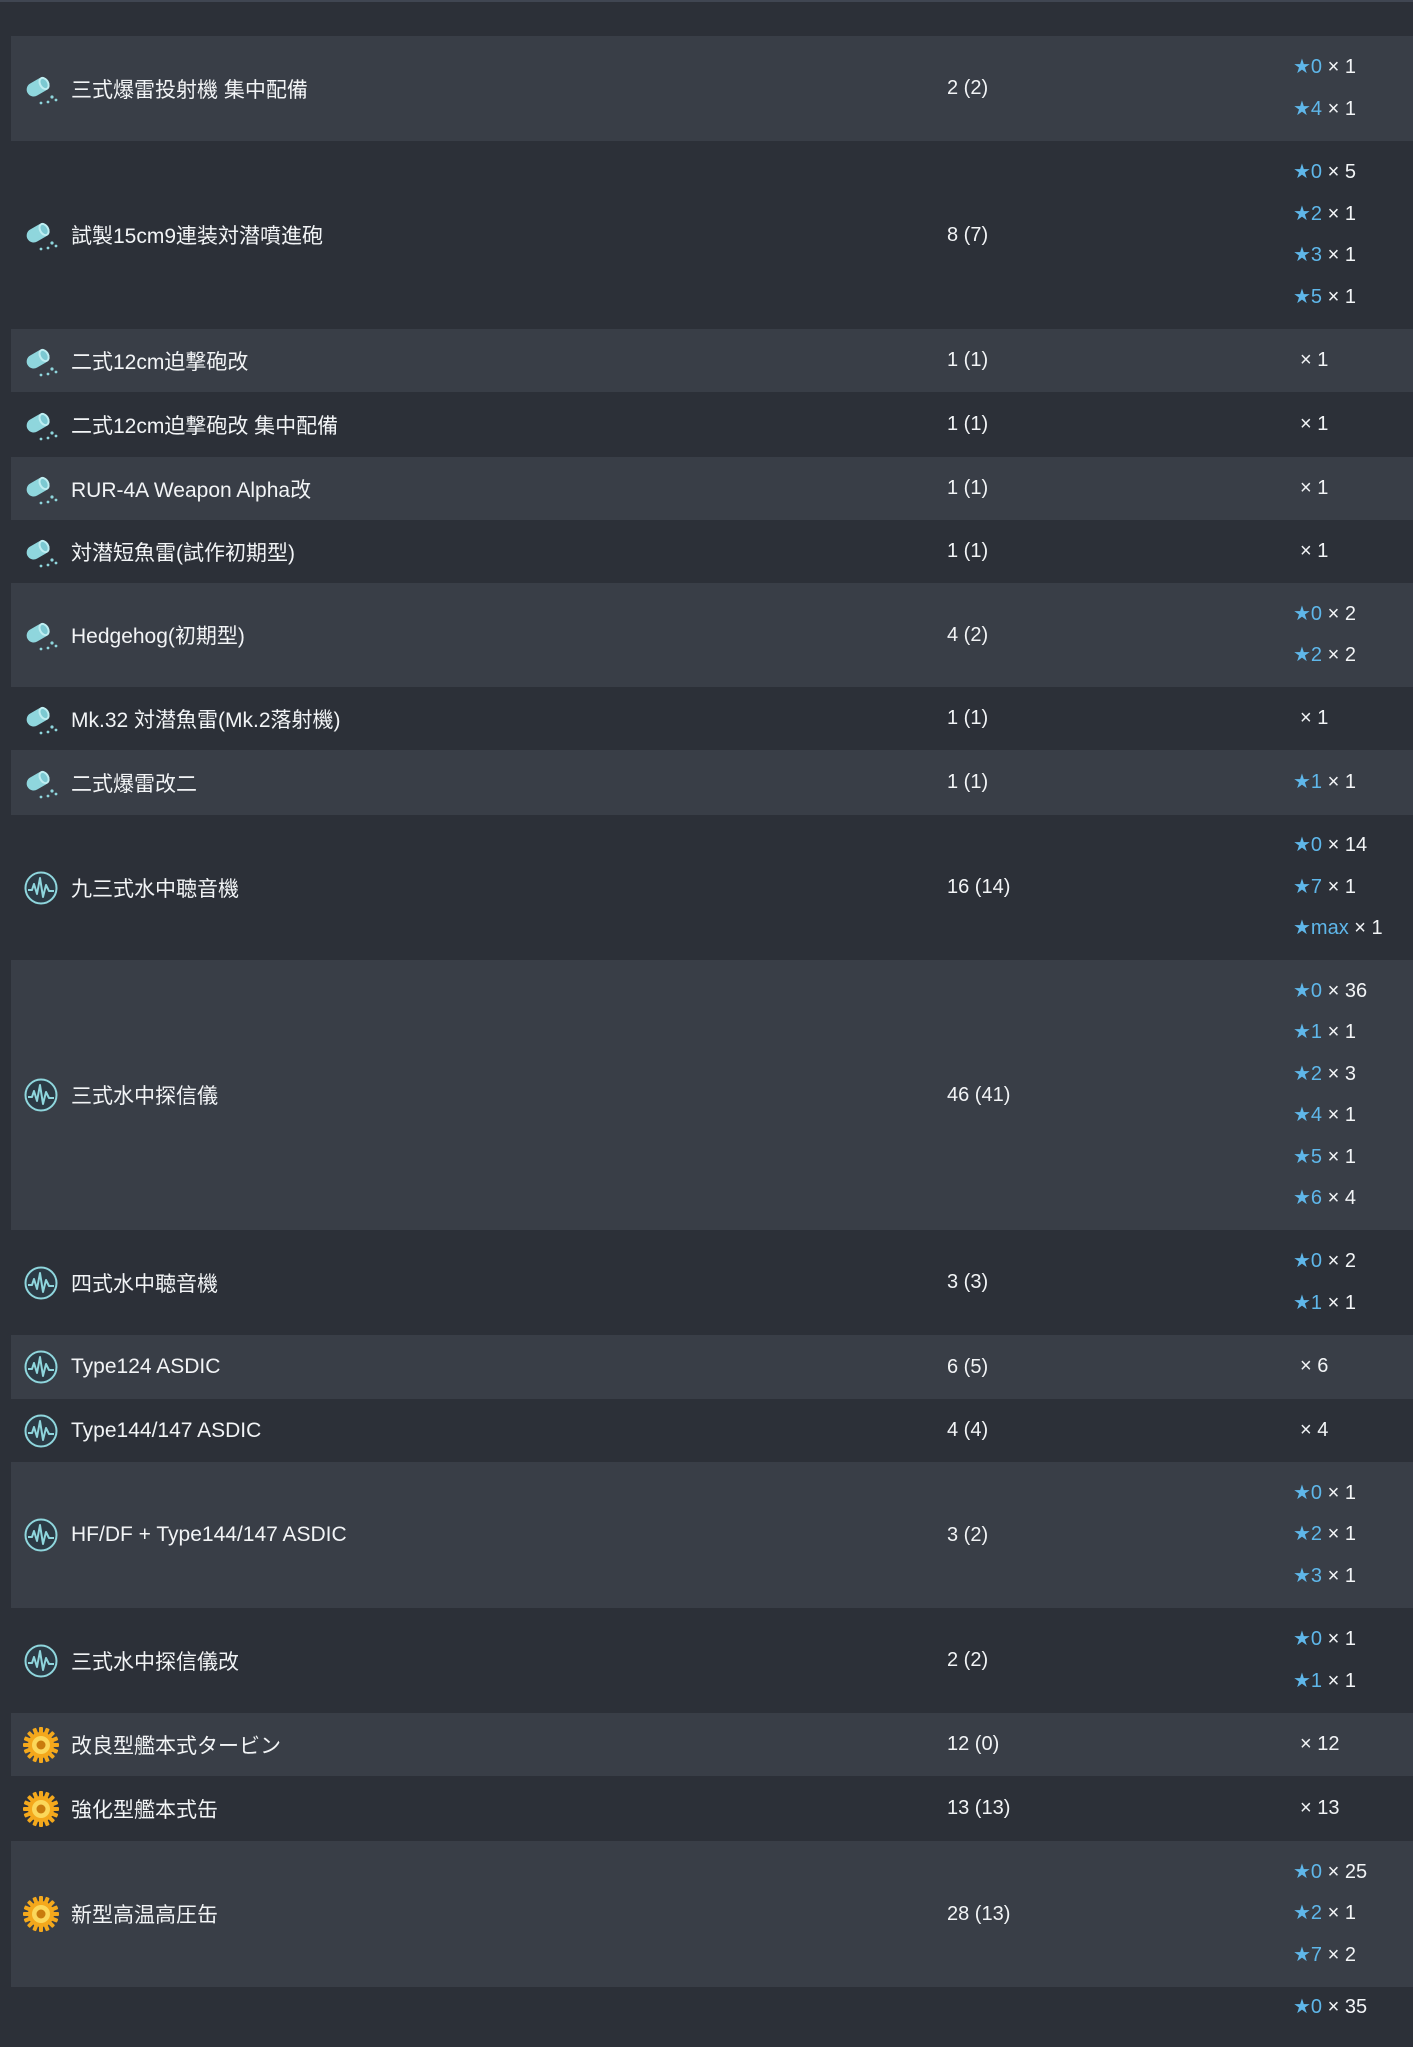 The width and height of the screenshot is (1413, 2047). I want to click on improvement-entry: ★2 × 2, so click(1324, 656).